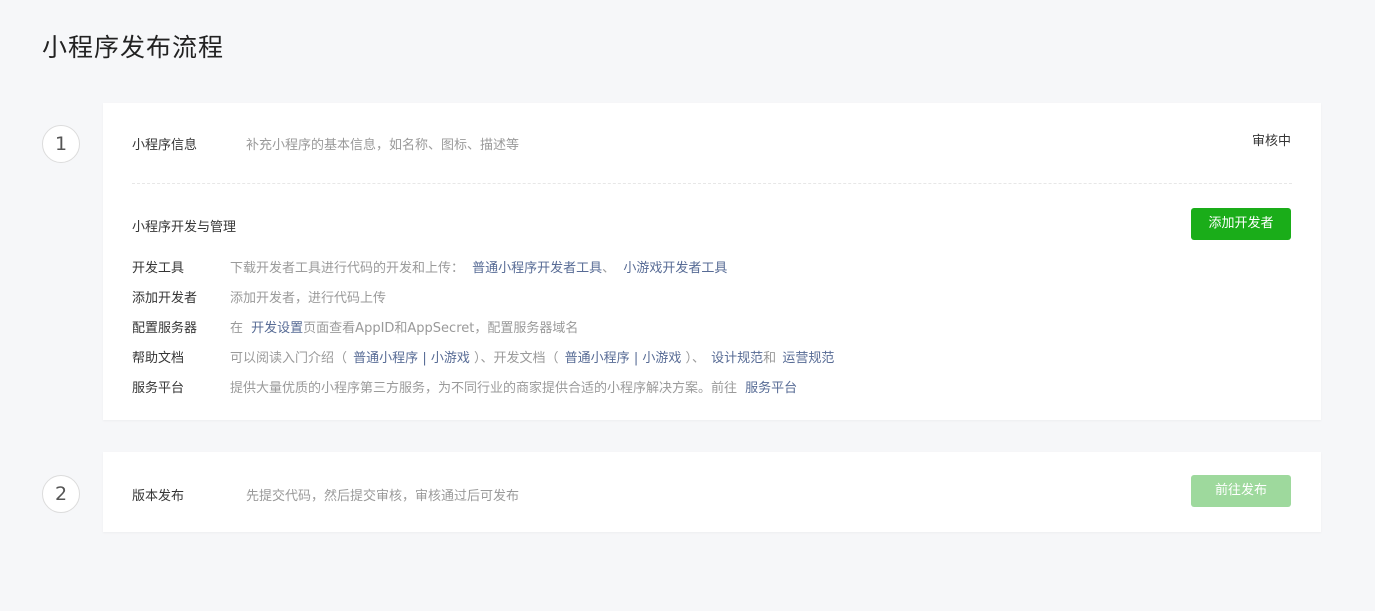 This screenshot has height=611, width=1375. I want to click on help-docs-text-2: ）、开发文档（, so click(516, 358).